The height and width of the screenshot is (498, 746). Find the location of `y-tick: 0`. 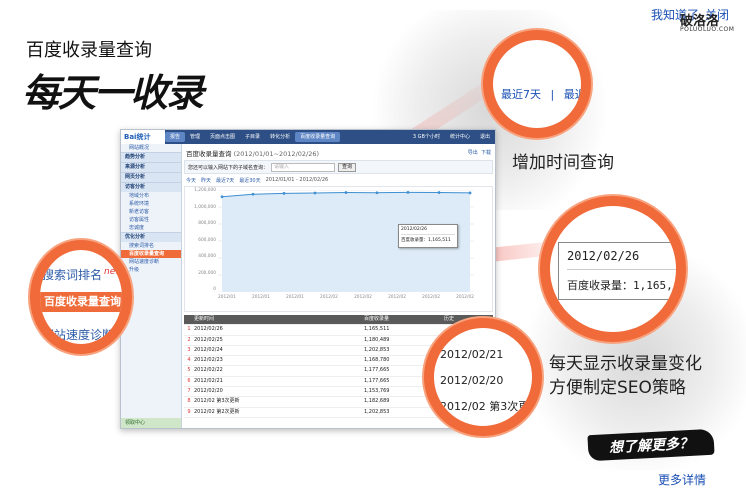

y-tick: 0 is located at coordinates (214, 289).